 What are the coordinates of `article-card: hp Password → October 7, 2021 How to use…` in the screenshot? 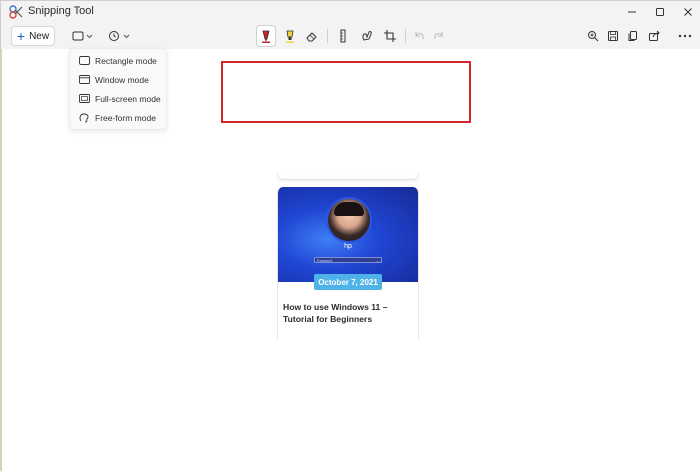 It's located at (348, 263).